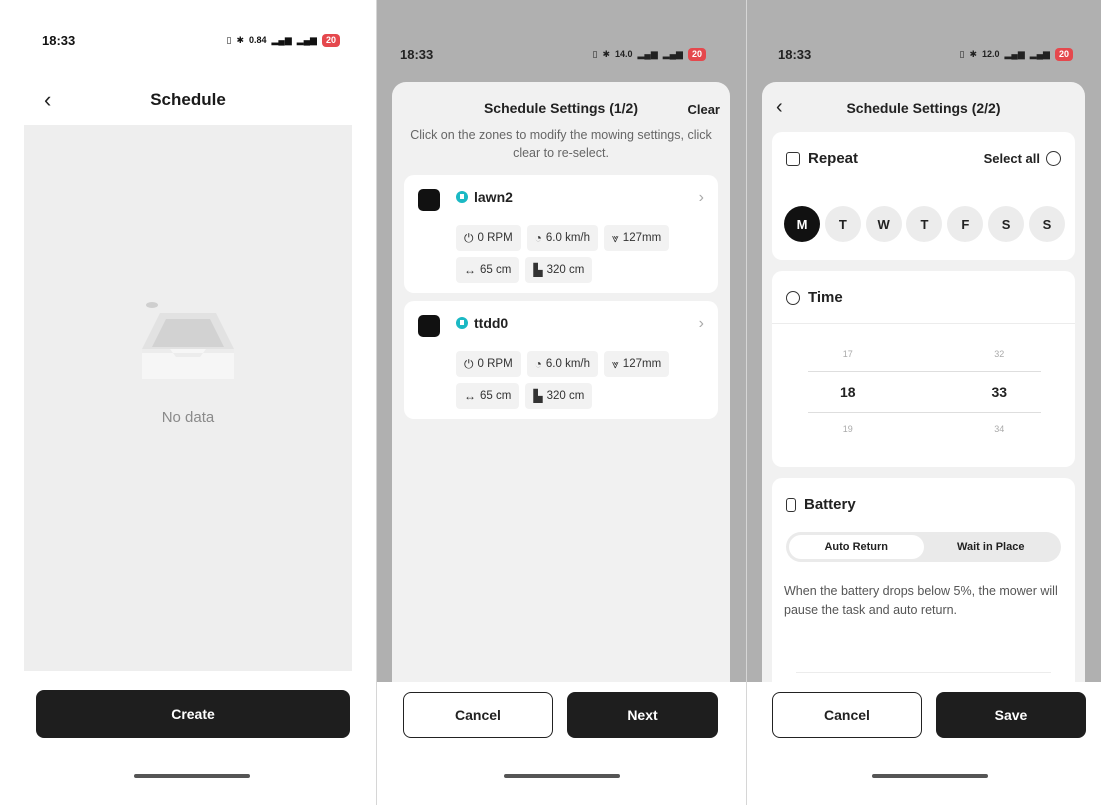  Describe the element at coordinates (649, 54) in the screenshot. I see `status-icons: ▯ ✱ 14.0 ▂▄▆ ▂▄▆ 20` at that location.